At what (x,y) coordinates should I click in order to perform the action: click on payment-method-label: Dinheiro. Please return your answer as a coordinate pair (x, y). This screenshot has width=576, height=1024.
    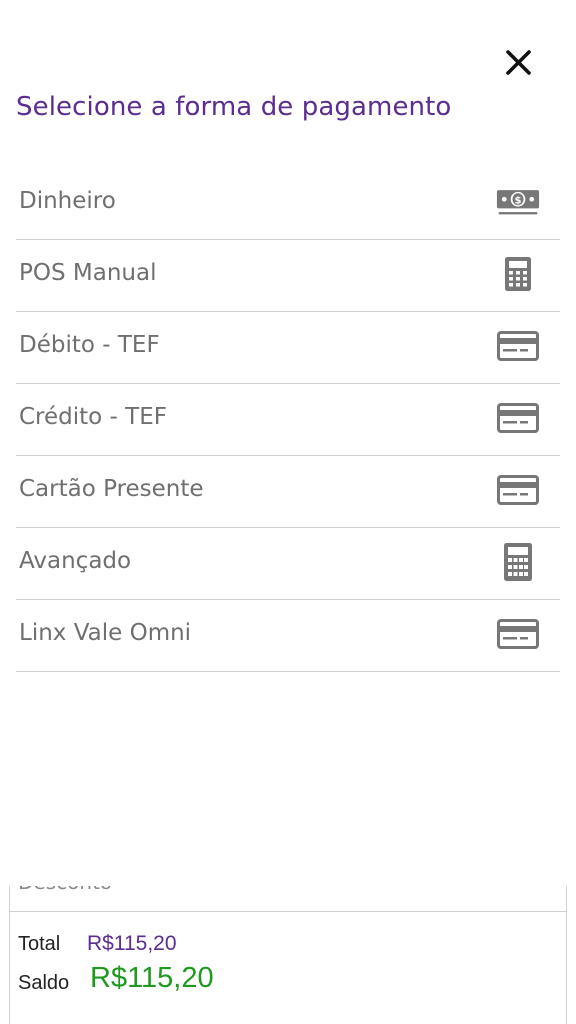
    Looking at the image, I should click on (67, 201).